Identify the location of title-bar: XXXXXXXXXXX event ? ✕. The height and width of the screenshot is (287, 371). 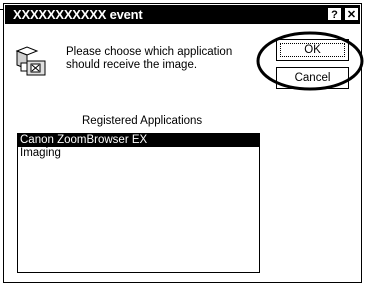
(182, 14).